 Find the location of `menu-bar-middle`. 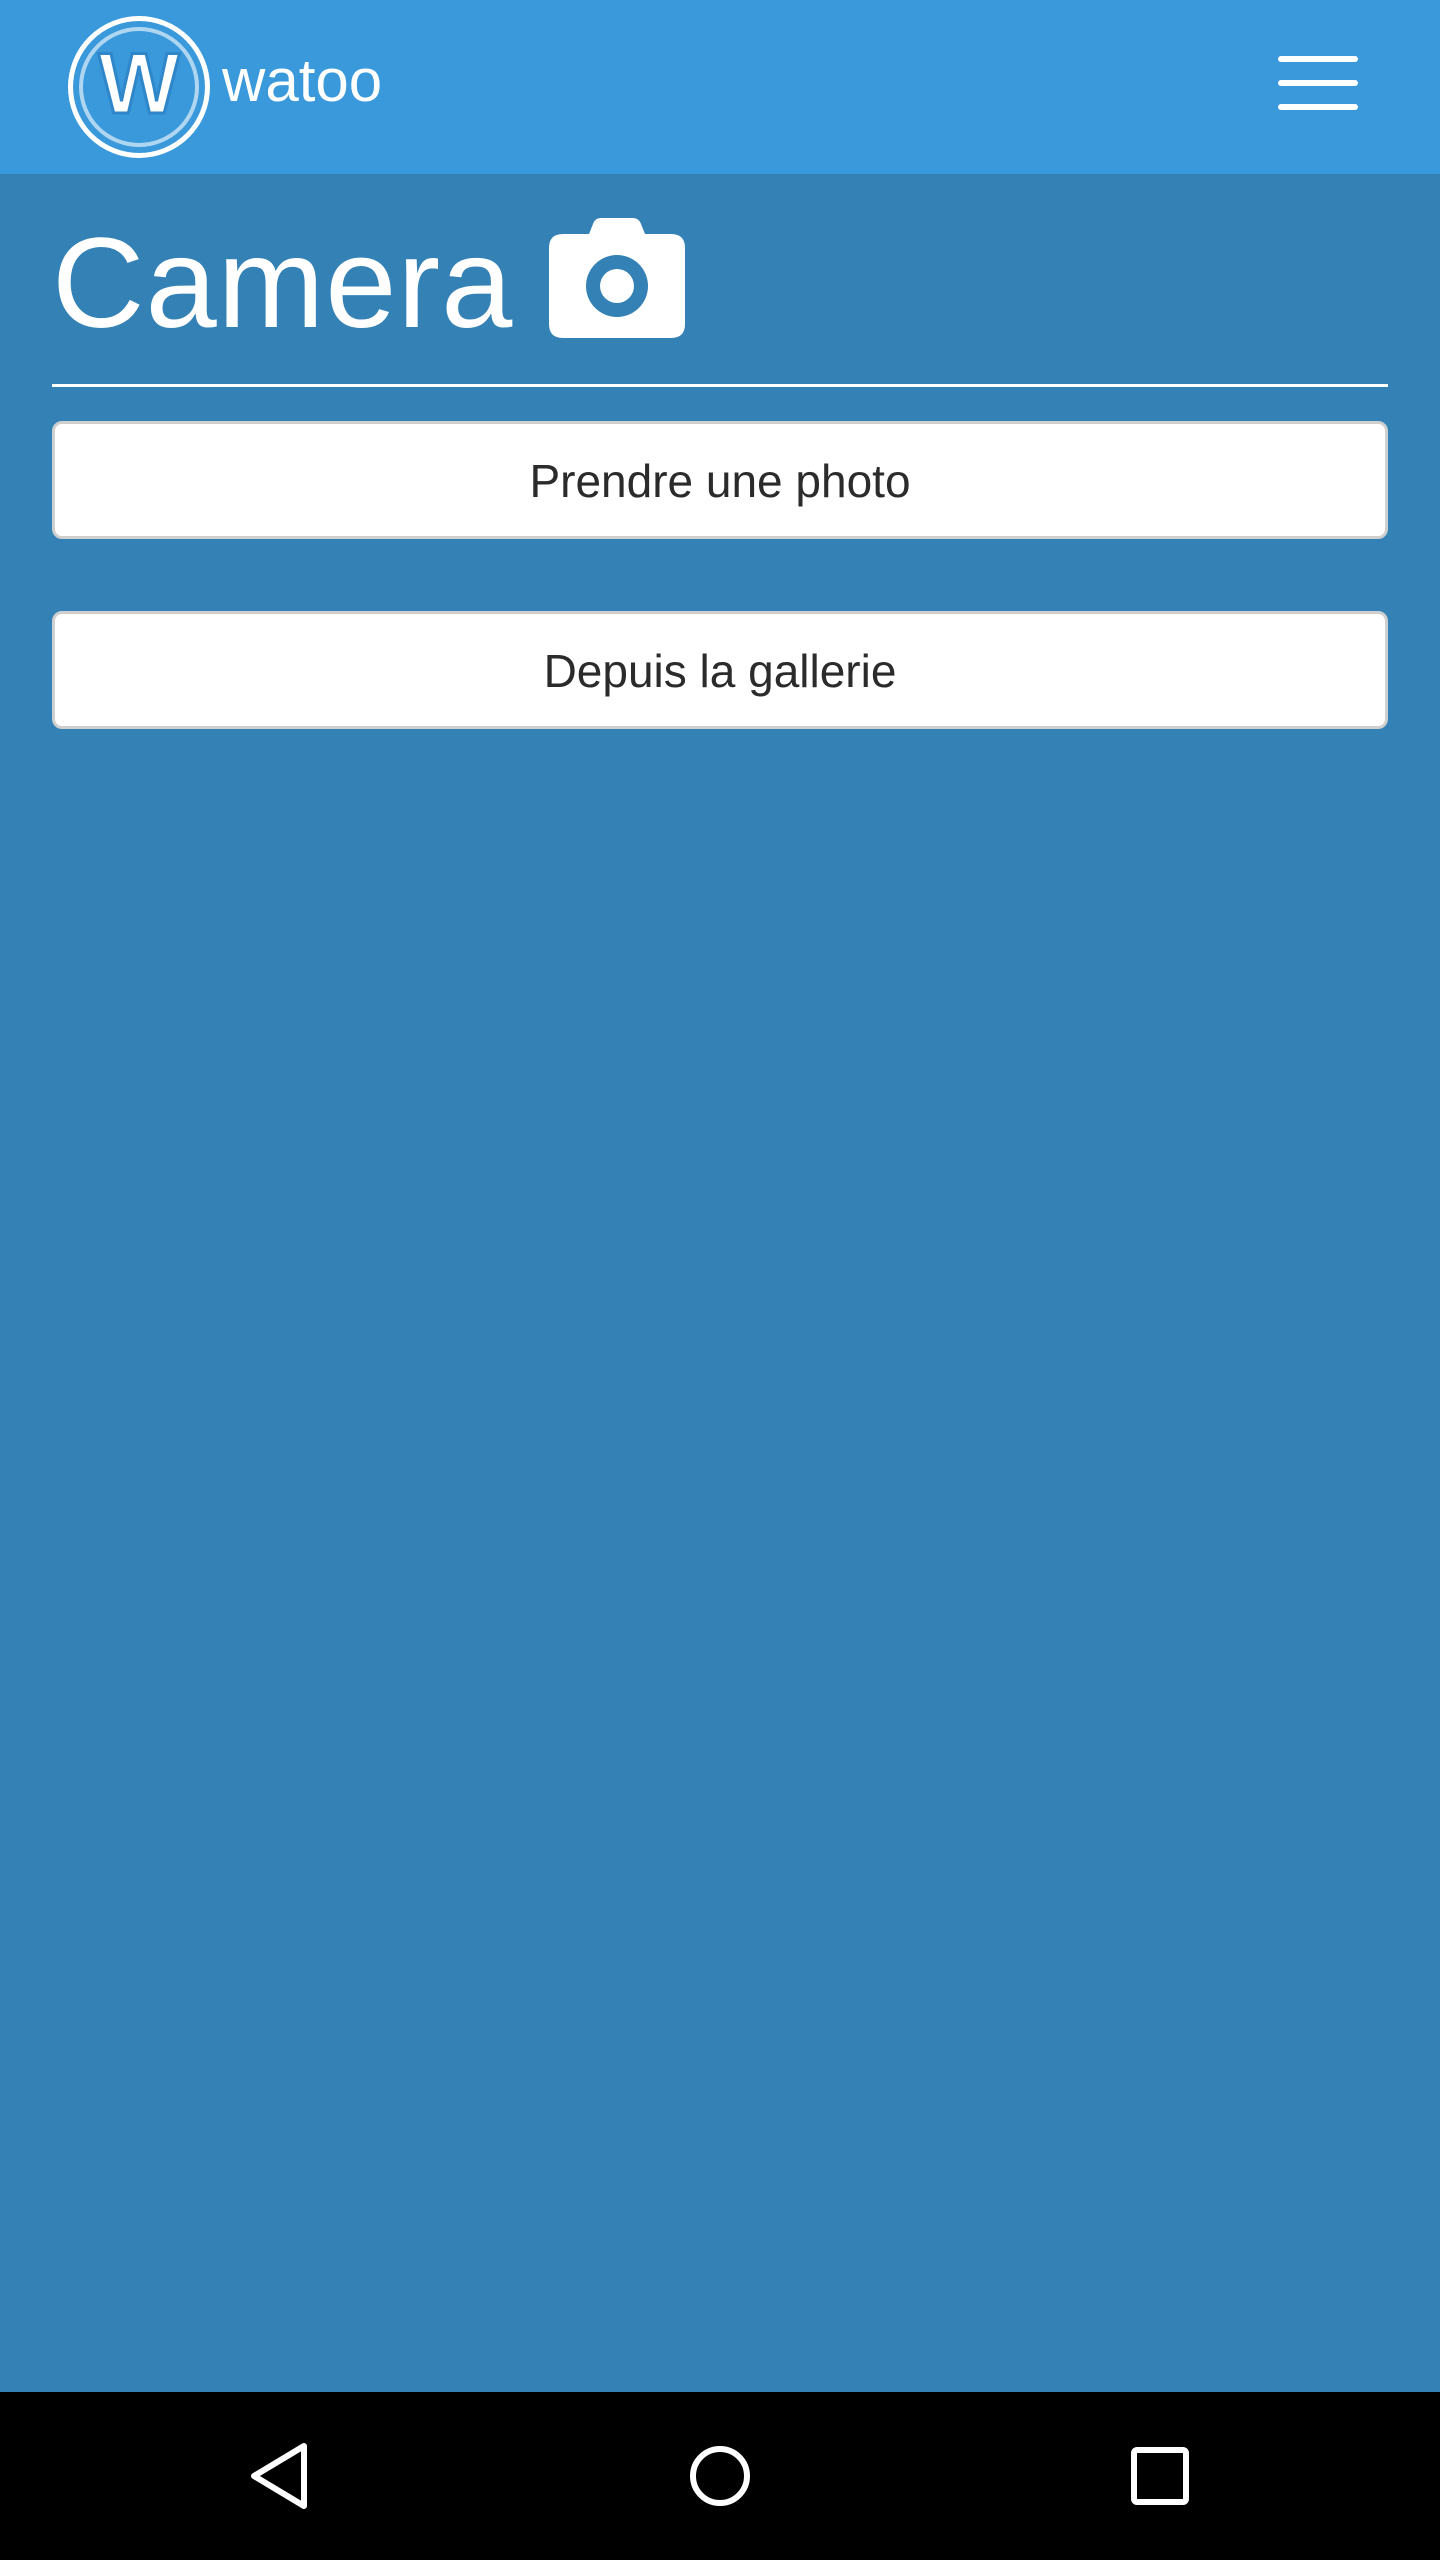

menu-bar-middle is located at coordinates (1318, 83).